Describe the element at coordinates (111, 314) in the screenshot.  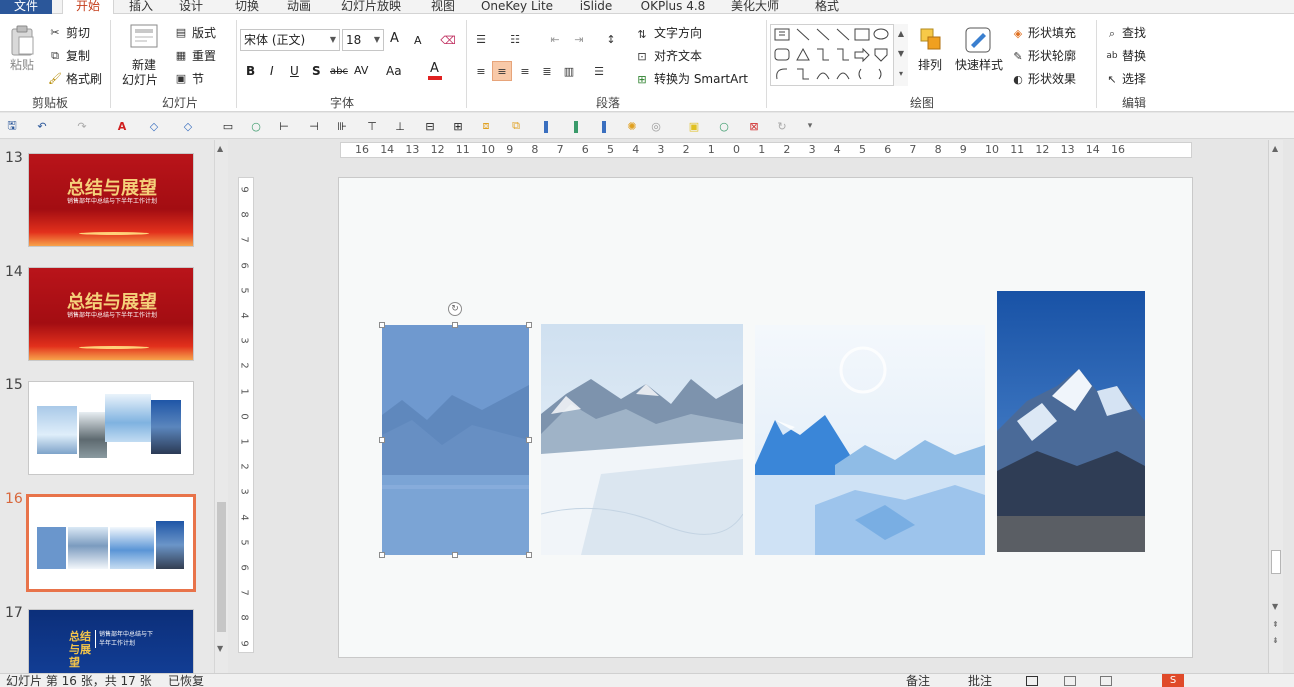
I see `slide-thumbnail-14: 总结与展望 销售部年中总结与下半年工作计划` at that location.